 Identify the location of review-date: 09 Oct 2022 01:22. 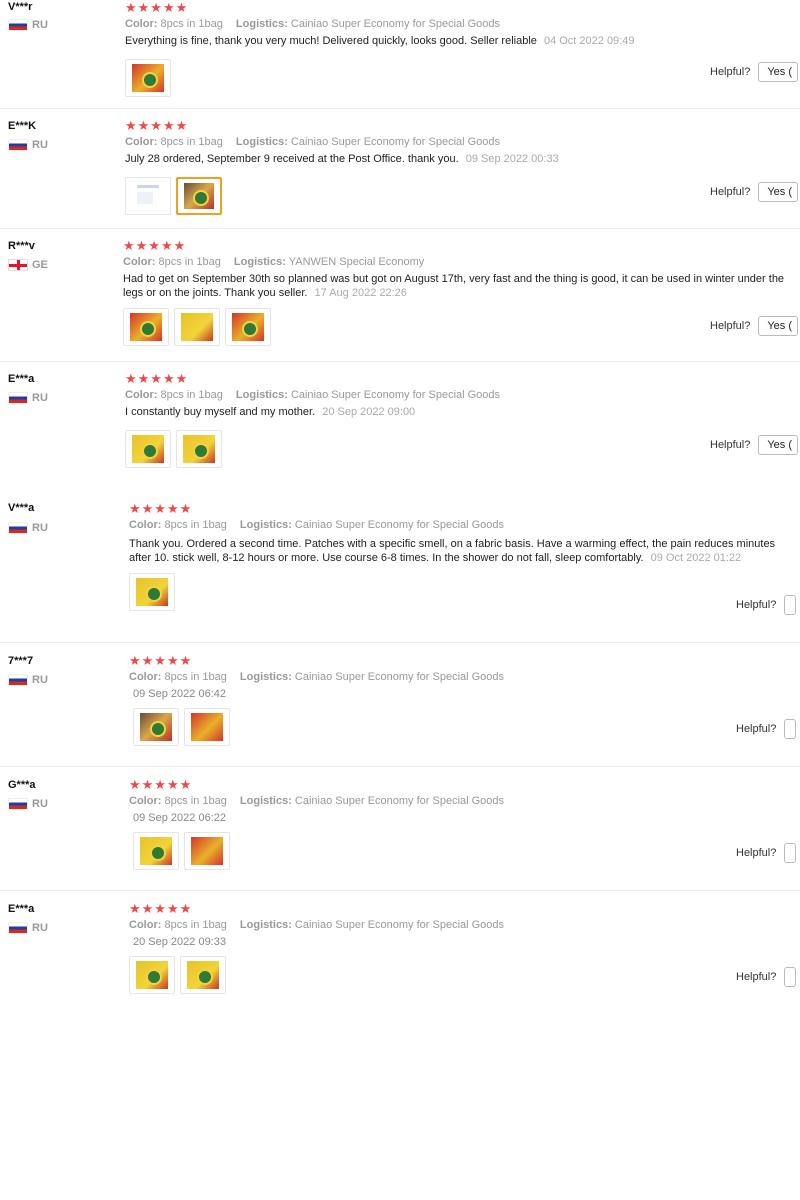
(696, 557).